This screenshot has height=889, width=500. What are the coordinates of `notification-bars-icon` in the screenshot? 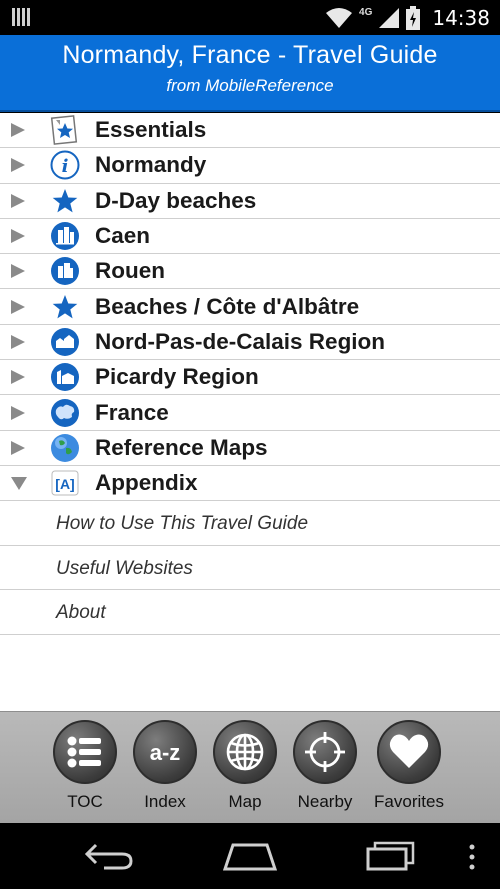 It's located at (23, 17).